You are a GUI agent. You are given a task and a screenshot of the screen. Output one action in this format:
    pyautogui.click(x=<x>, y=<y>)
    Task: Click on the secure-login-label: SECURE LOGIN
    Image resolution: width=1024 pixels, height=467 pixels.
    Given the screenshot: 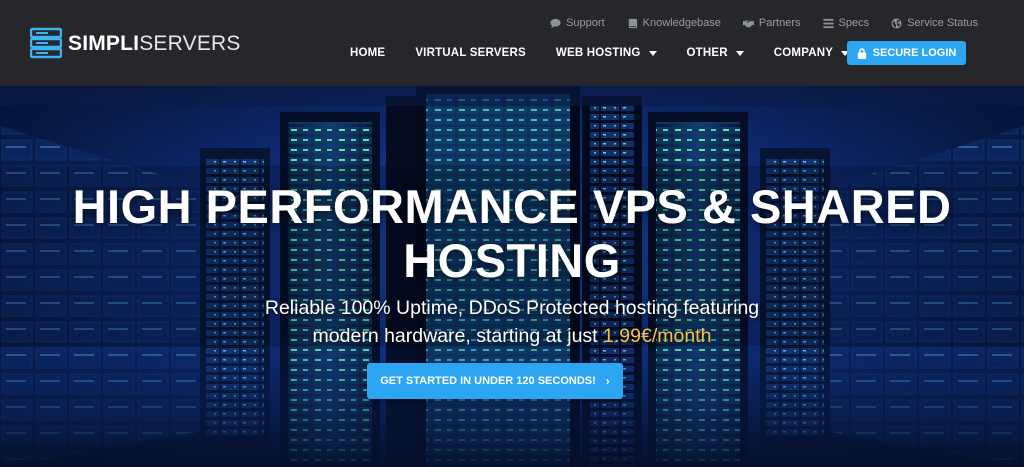 What is the action you would take?
    pyautogui.click(x=914, y=53)
    